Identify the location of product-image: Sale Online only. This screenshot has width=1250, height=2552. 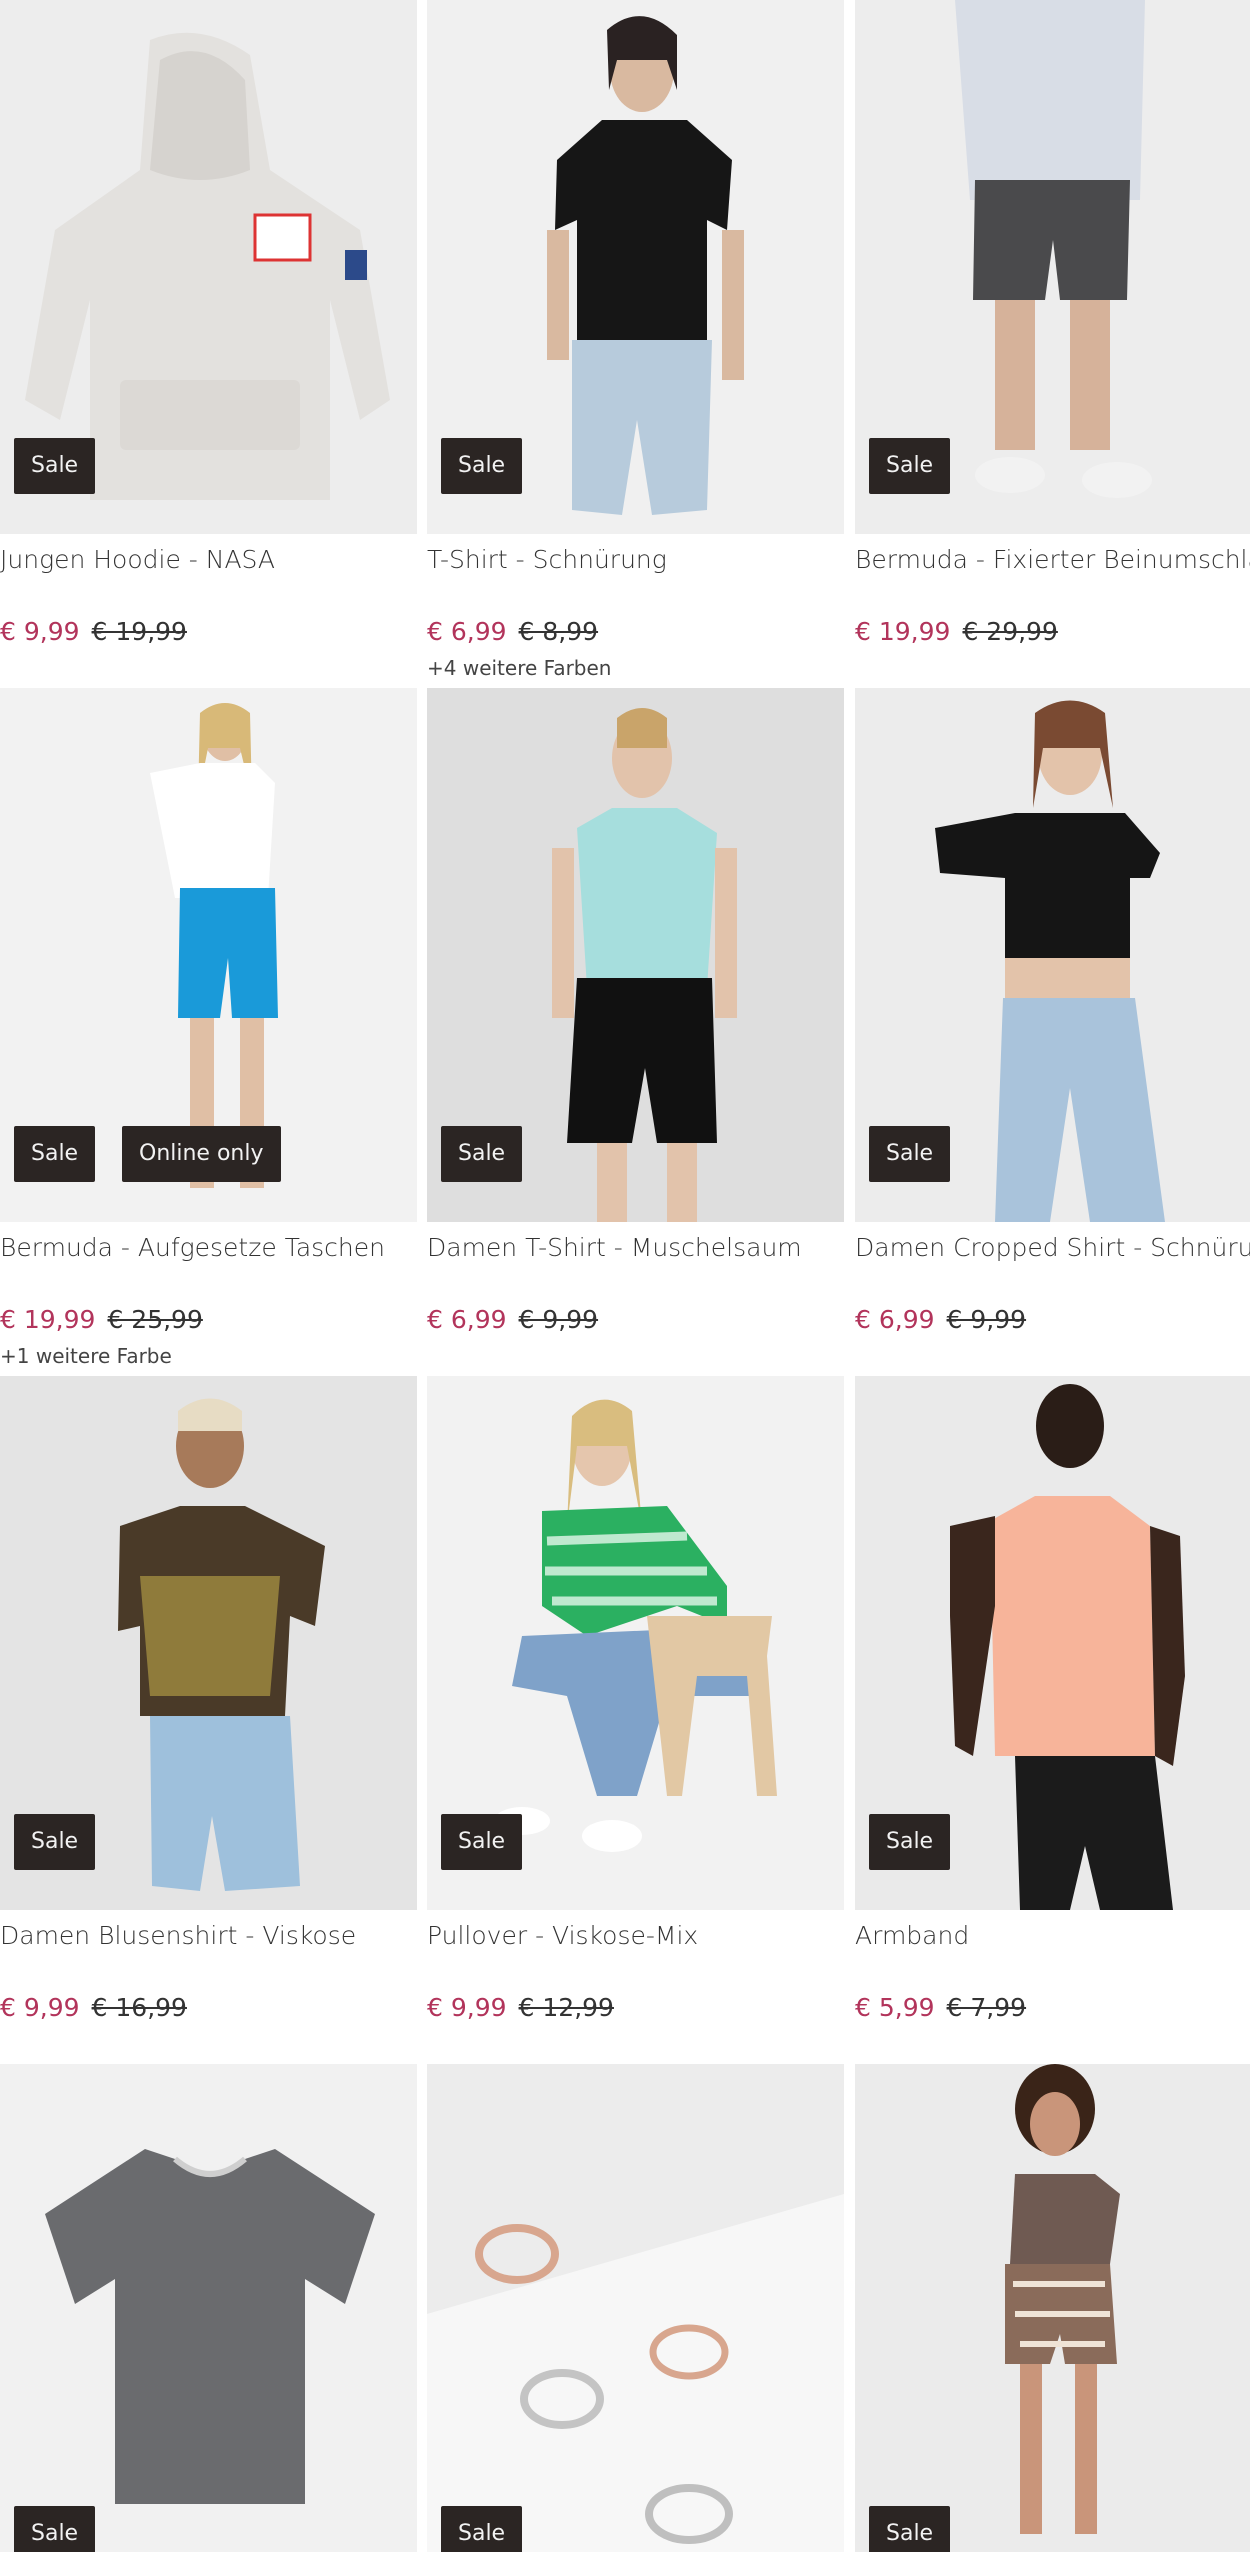
(208, 955).